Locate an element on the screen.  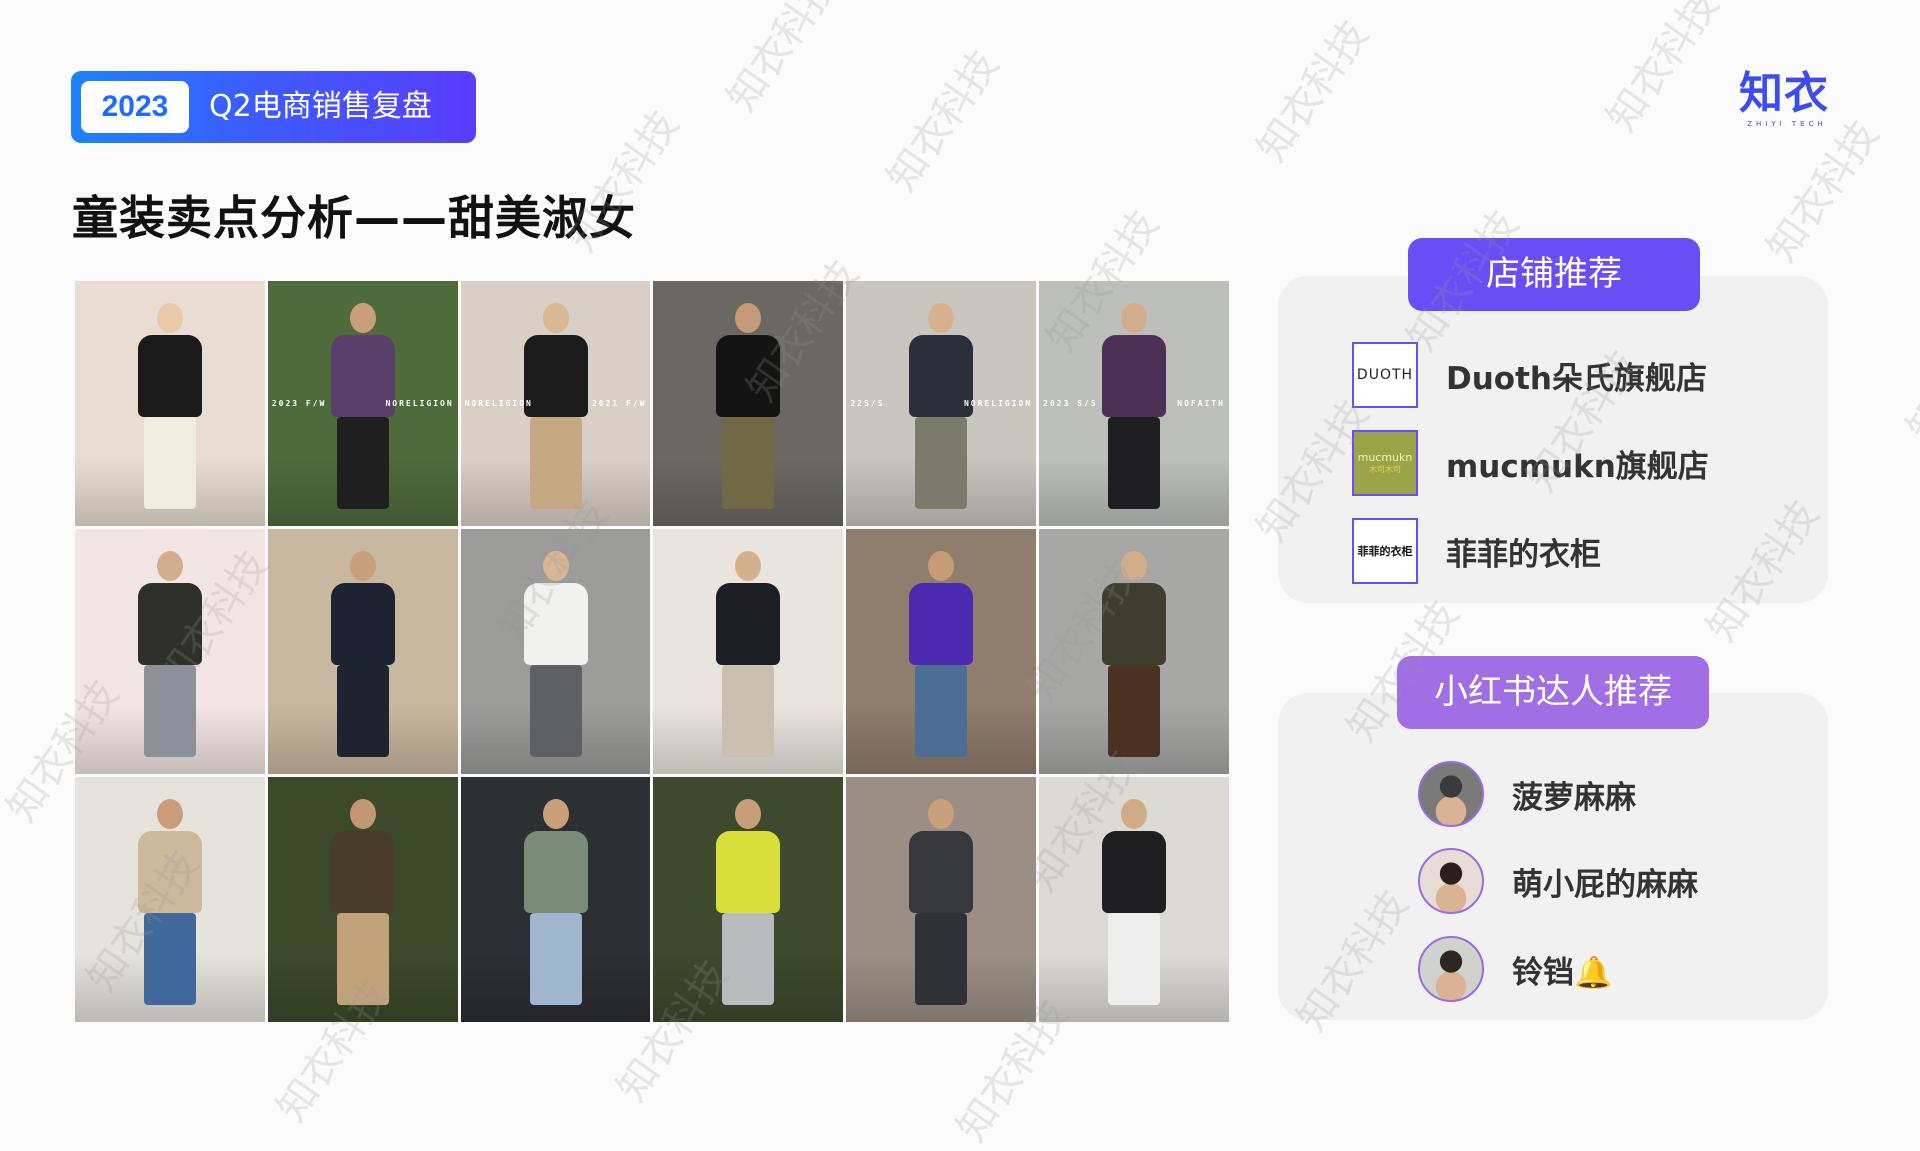
shop-logo-text: DUOTH is located at coordinates (1385, 375).